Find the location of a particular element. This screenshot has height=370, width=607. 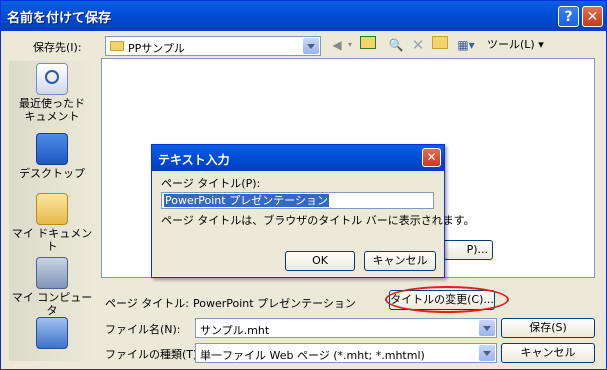

place-my-computer: マイ コンピュータ is located at coordinates (52, 287).